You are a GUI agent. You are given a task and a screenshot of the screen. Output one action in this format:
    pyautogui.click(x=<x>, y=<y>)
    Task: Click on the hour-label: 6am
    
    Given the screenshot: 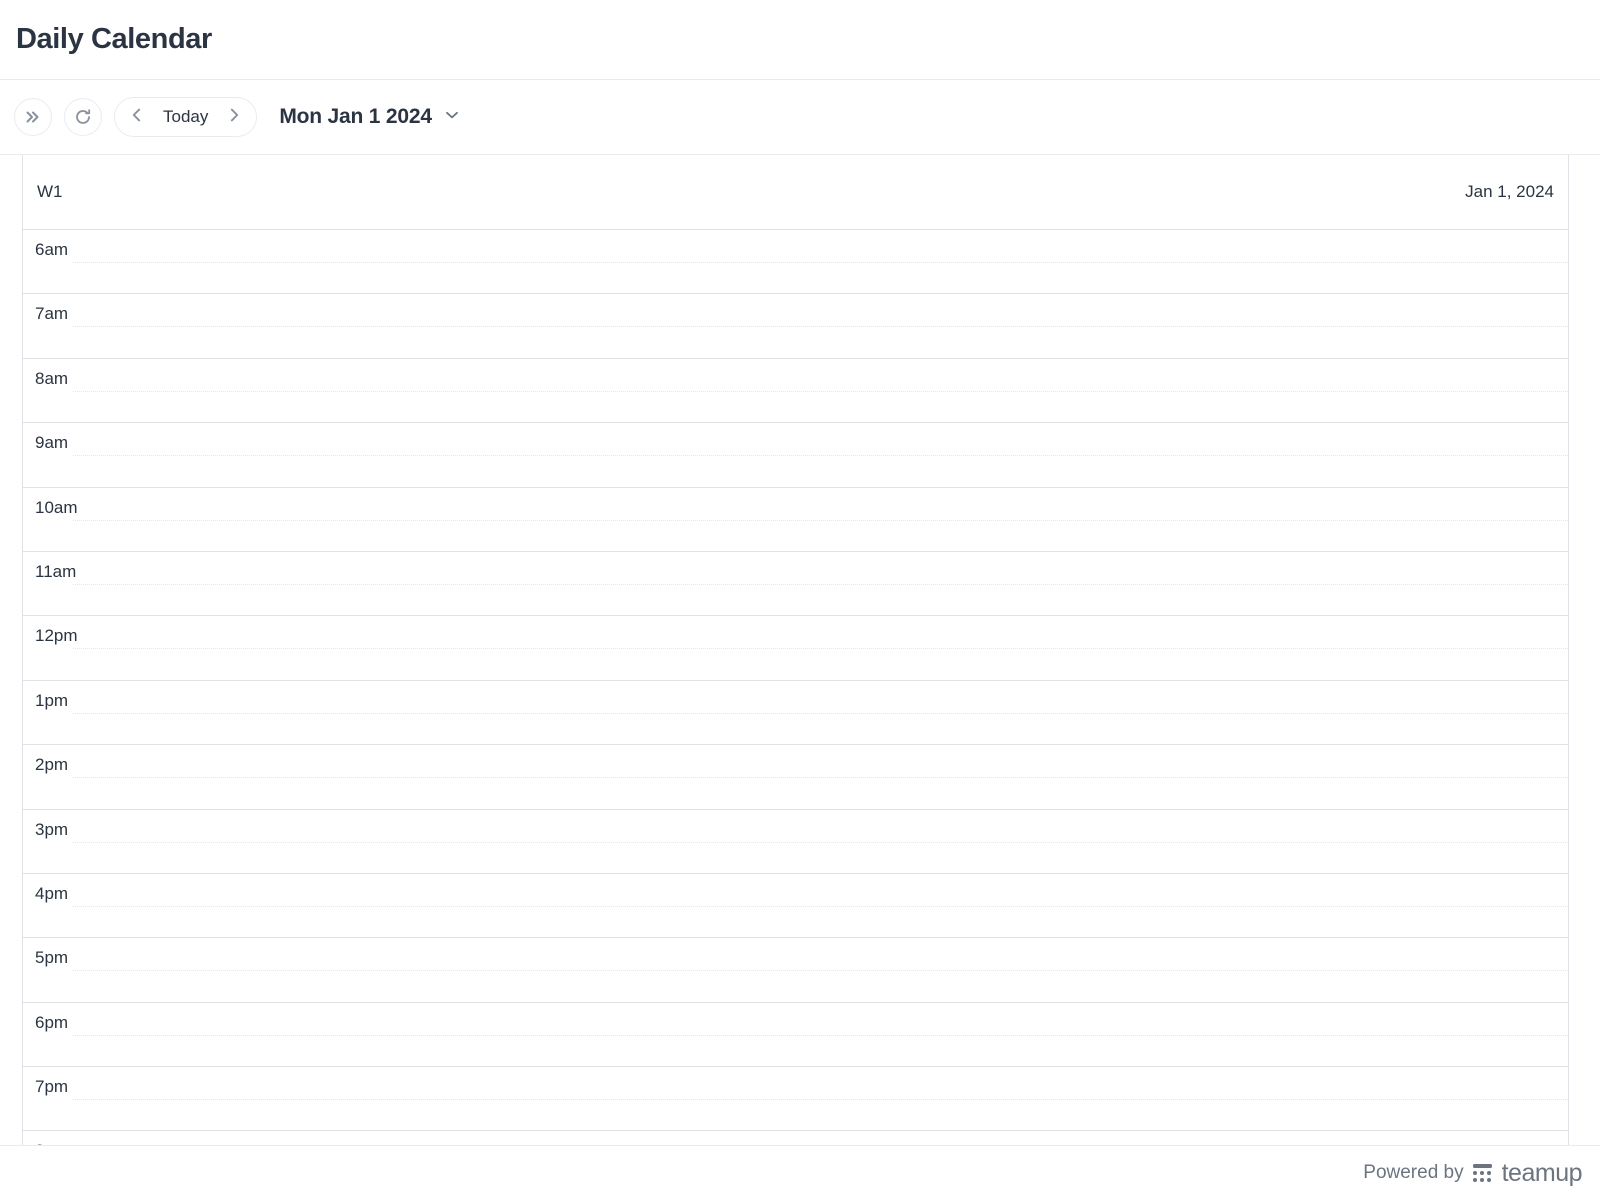 What is the action you would take?
    pyautogui.click(x=52, y=249)
    